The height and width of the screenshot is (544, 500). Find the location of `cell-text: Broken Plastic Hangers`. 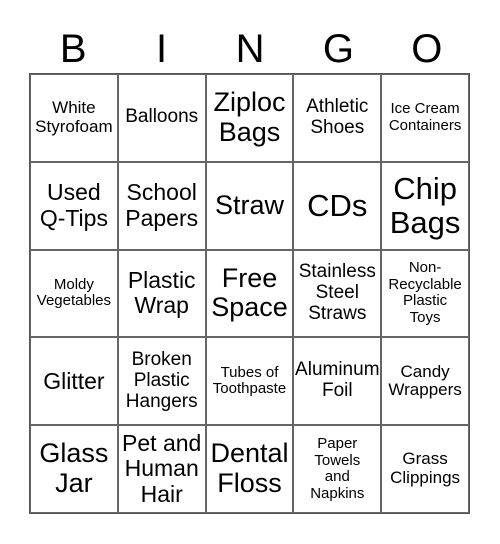

cell-text: Broken Plastic Hangers is located at coordinates (161, 380).